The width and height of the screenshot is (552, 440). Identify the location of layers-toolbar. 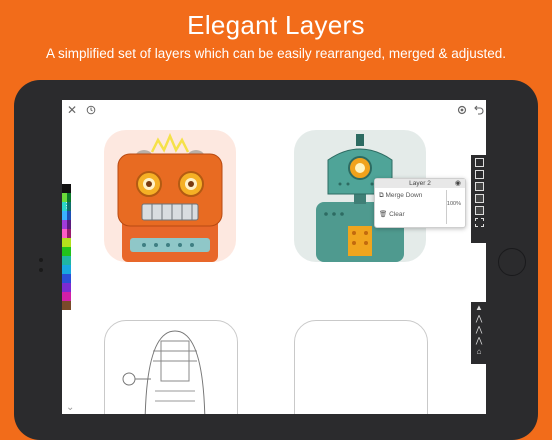
(479, 199).